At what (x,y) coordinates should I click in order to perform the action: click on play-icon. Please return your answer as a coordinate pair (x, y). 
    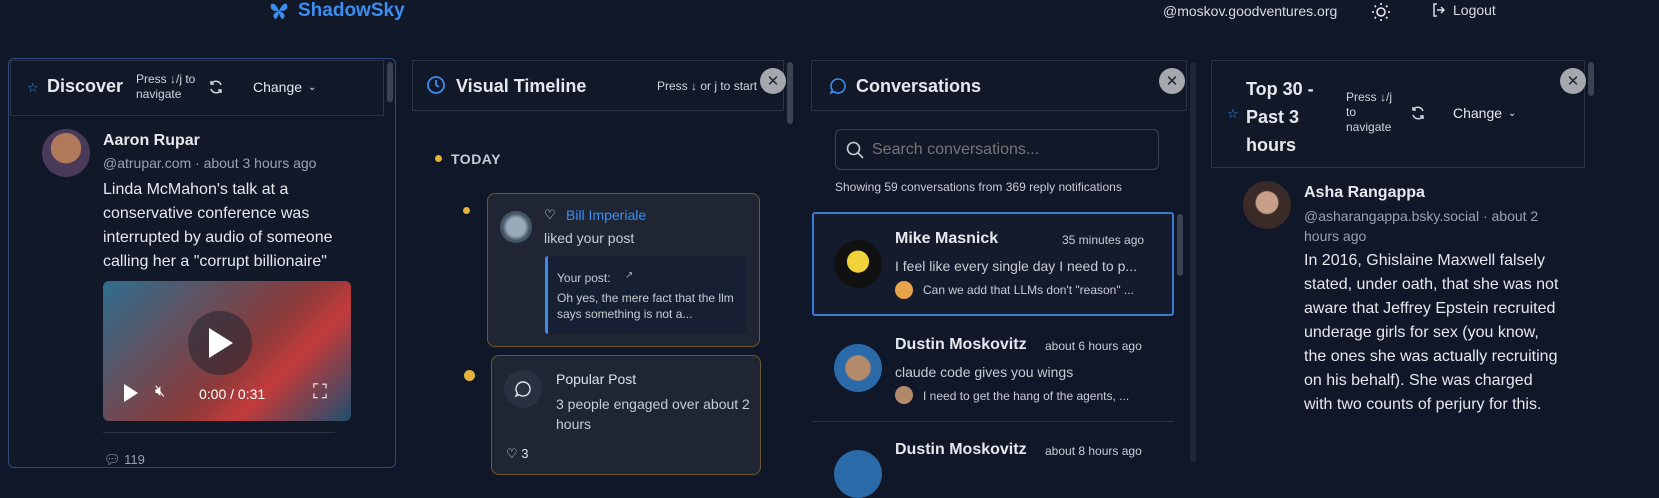
    Looking at the image, I should click on (221, 343).